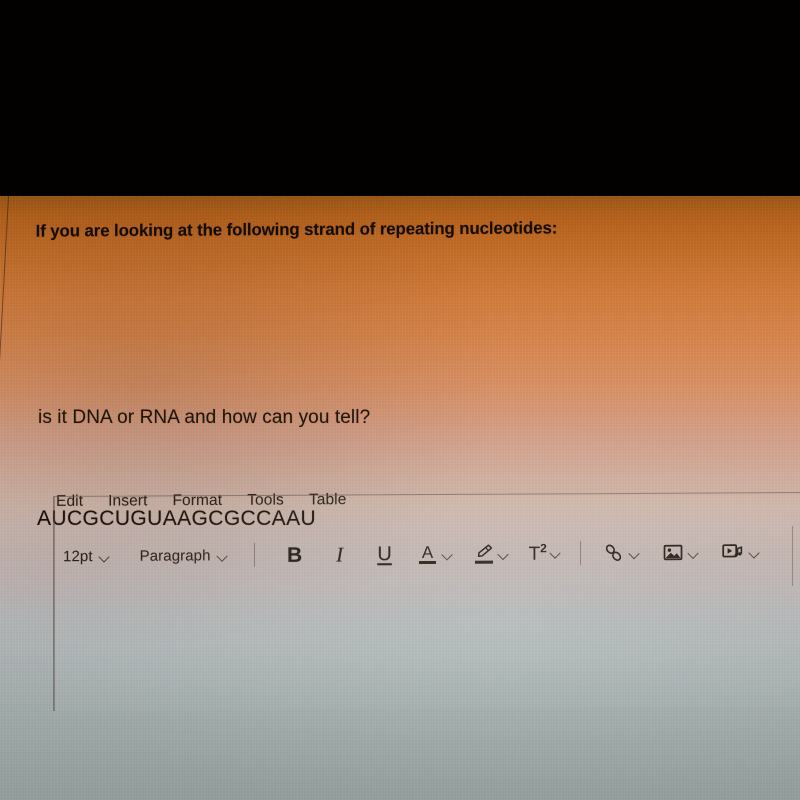 This screenshot has width=800, height=800. What do you see at coordinates (204, 417) in the screenshot?
I see `question-body-text: is it DNA or RNA and how can you tell?` at bounding box center [204, 417].